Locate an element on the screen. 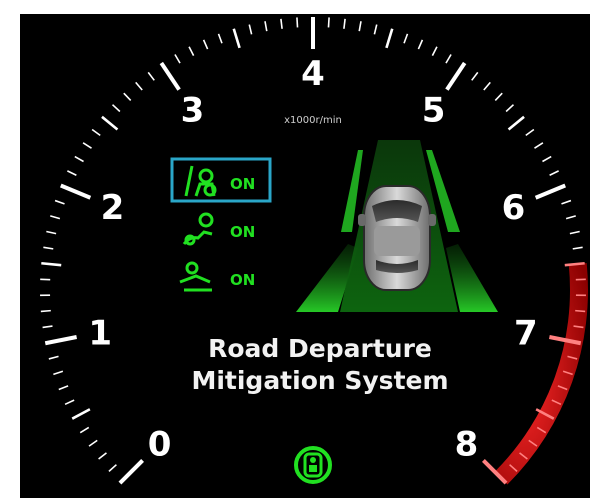 This screenshot has width=603, height=498. caption-line-2: Mitigation System is located at coordinates (319, 380).